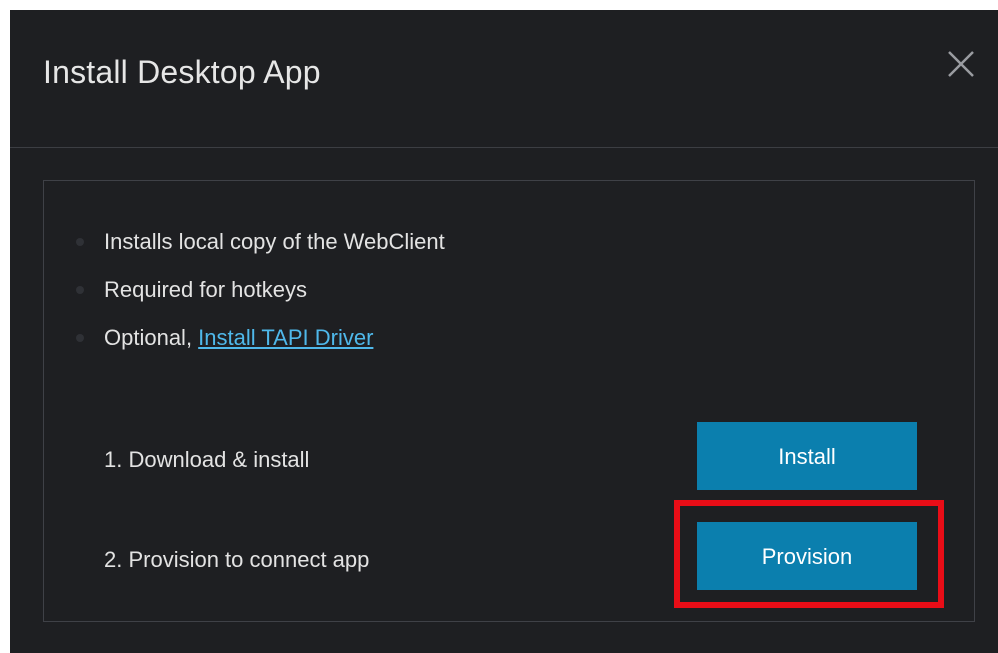 This screenshot has width=998, height=653. I want to click on feature-text: Required for hotkeys, so click(205, 289).